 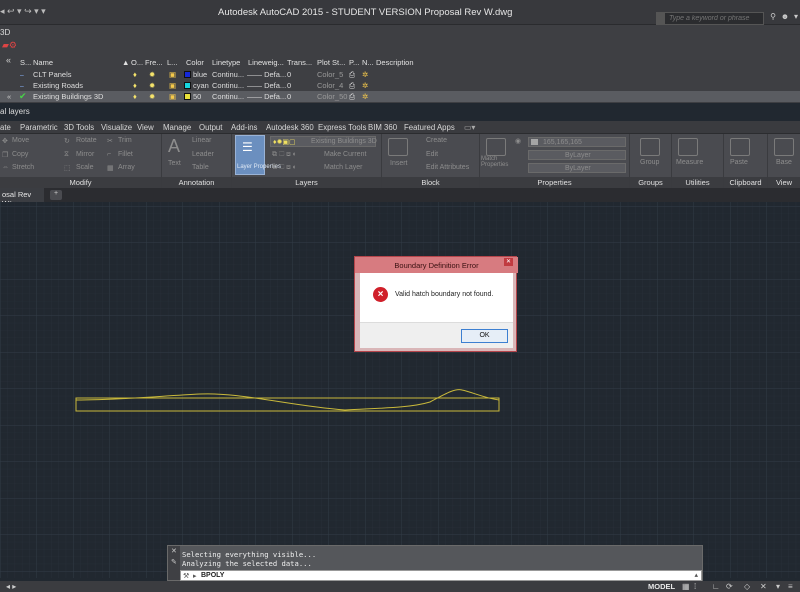 I want to click on layer-dropdown: ♦✹▣▢ Existing Buildings 3D, so click(x=323, y=141).